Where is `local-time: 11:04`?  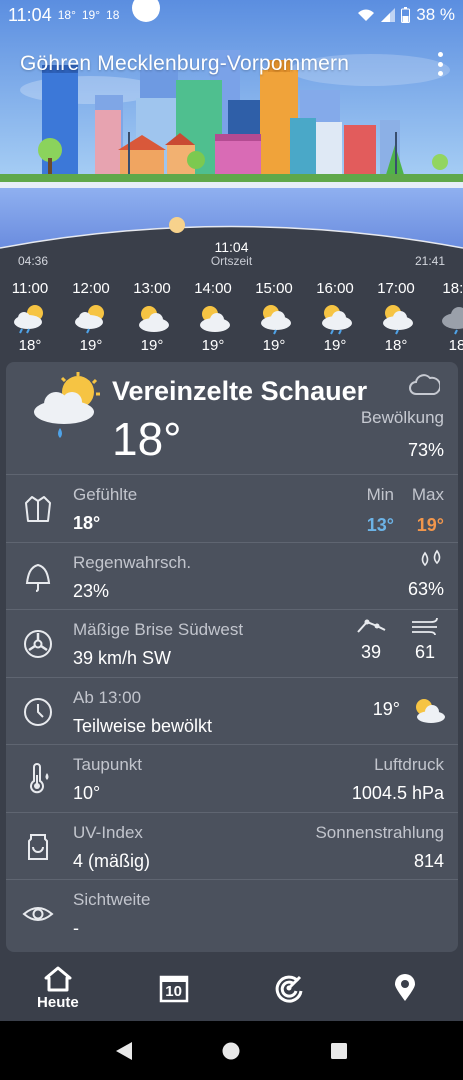
local-time: 11:04 is located at coordinates (231, 247).